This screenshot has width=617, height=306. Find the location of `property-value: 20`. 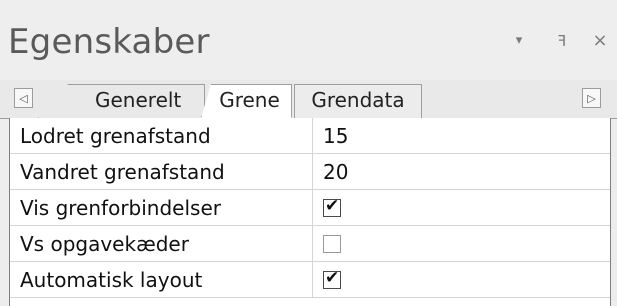

property-value: 20 is located at coordinates (462, 172).